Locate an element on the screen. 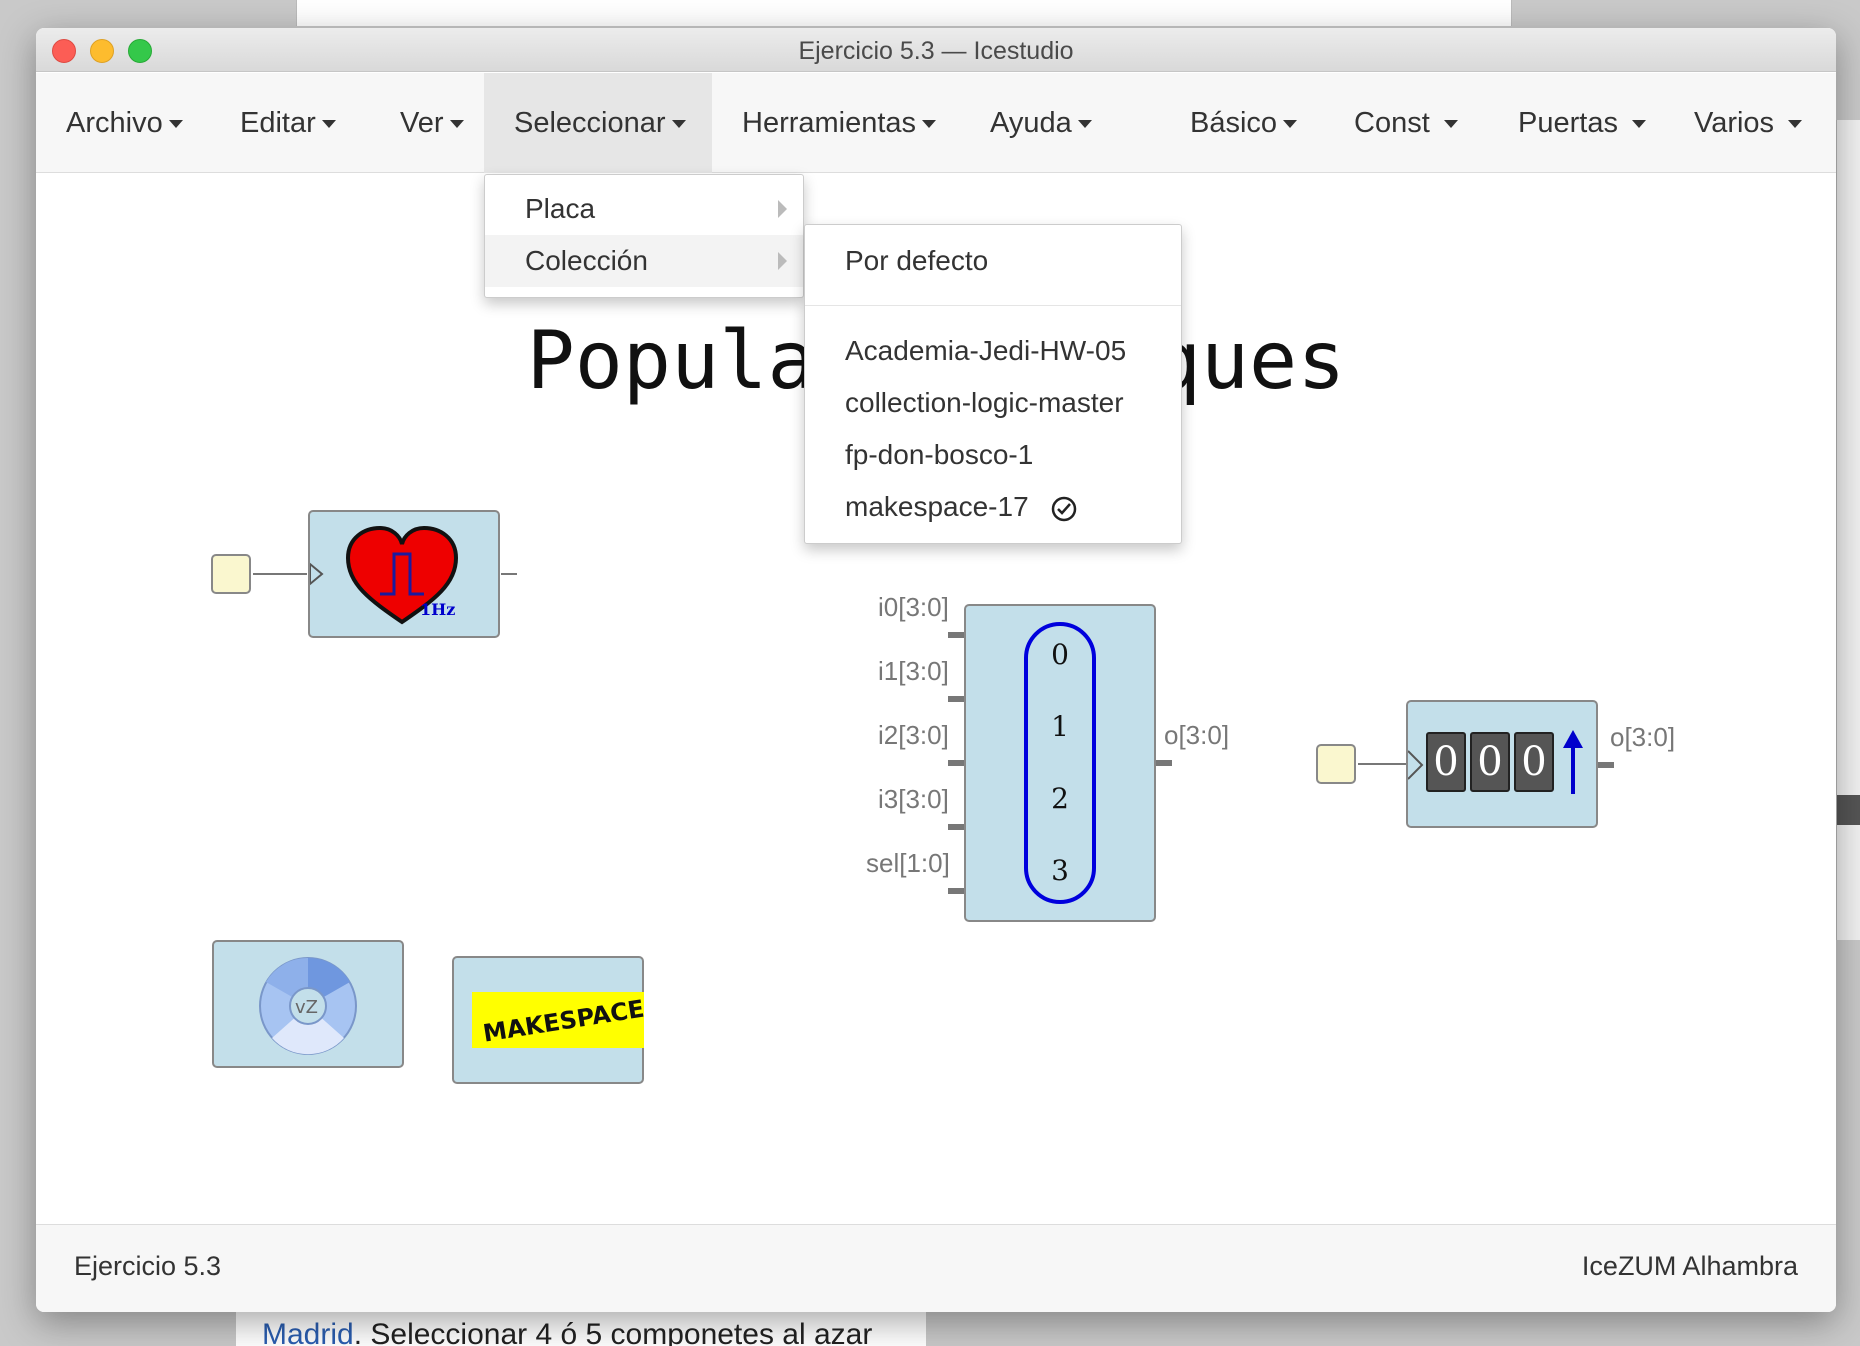 This screenshot has width=1860, height=1346. check-circle-icon is located at coordinates (1064, 508).